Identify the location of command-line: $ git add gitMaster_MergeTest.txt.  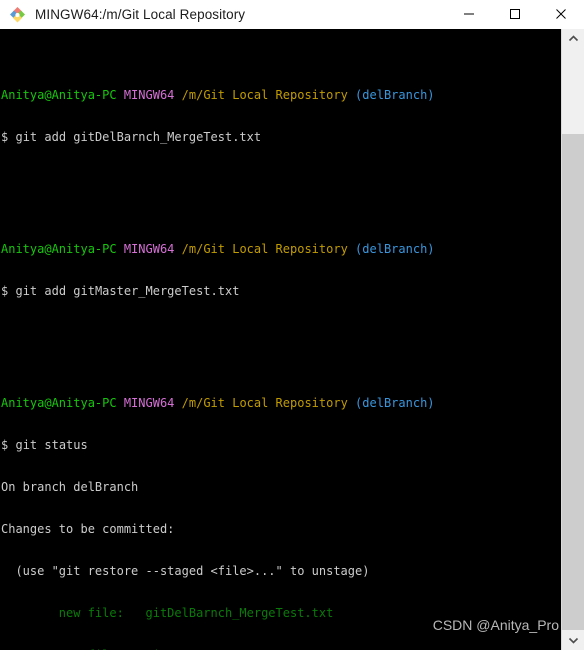
(281, 291).